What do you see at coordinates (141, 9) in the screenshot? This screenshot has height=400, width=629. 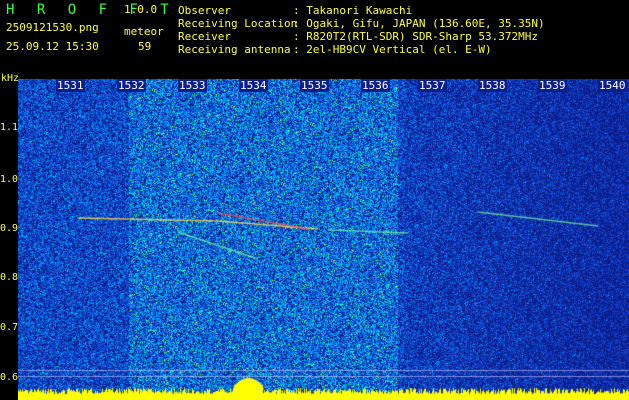 I see `app-version: 1.0.0` at bounding box center [141, 9].